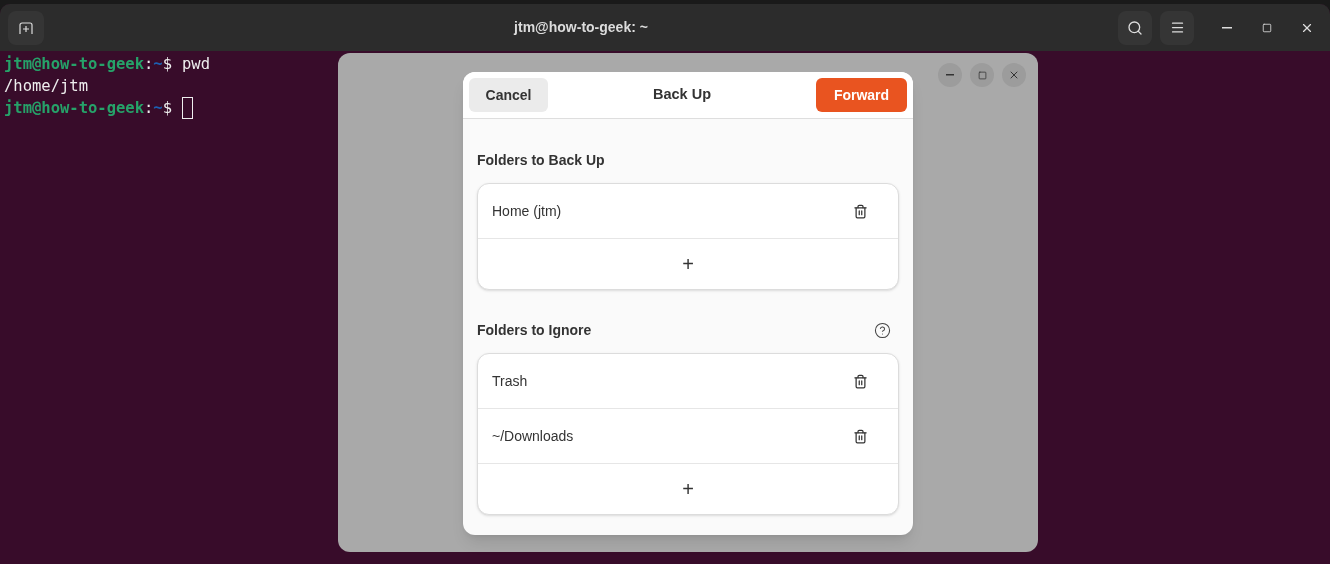 The image size is (1330, 564). Describe the element at coordinates (527, 211) in the screenshot. I see `folder-name: Home (jtm)` at that location.